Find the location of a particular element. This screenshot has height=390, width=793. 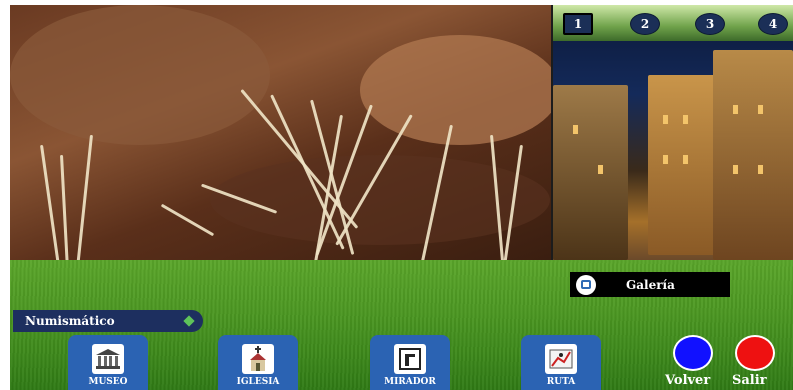

route-icon is located at coordinates (561, 359).